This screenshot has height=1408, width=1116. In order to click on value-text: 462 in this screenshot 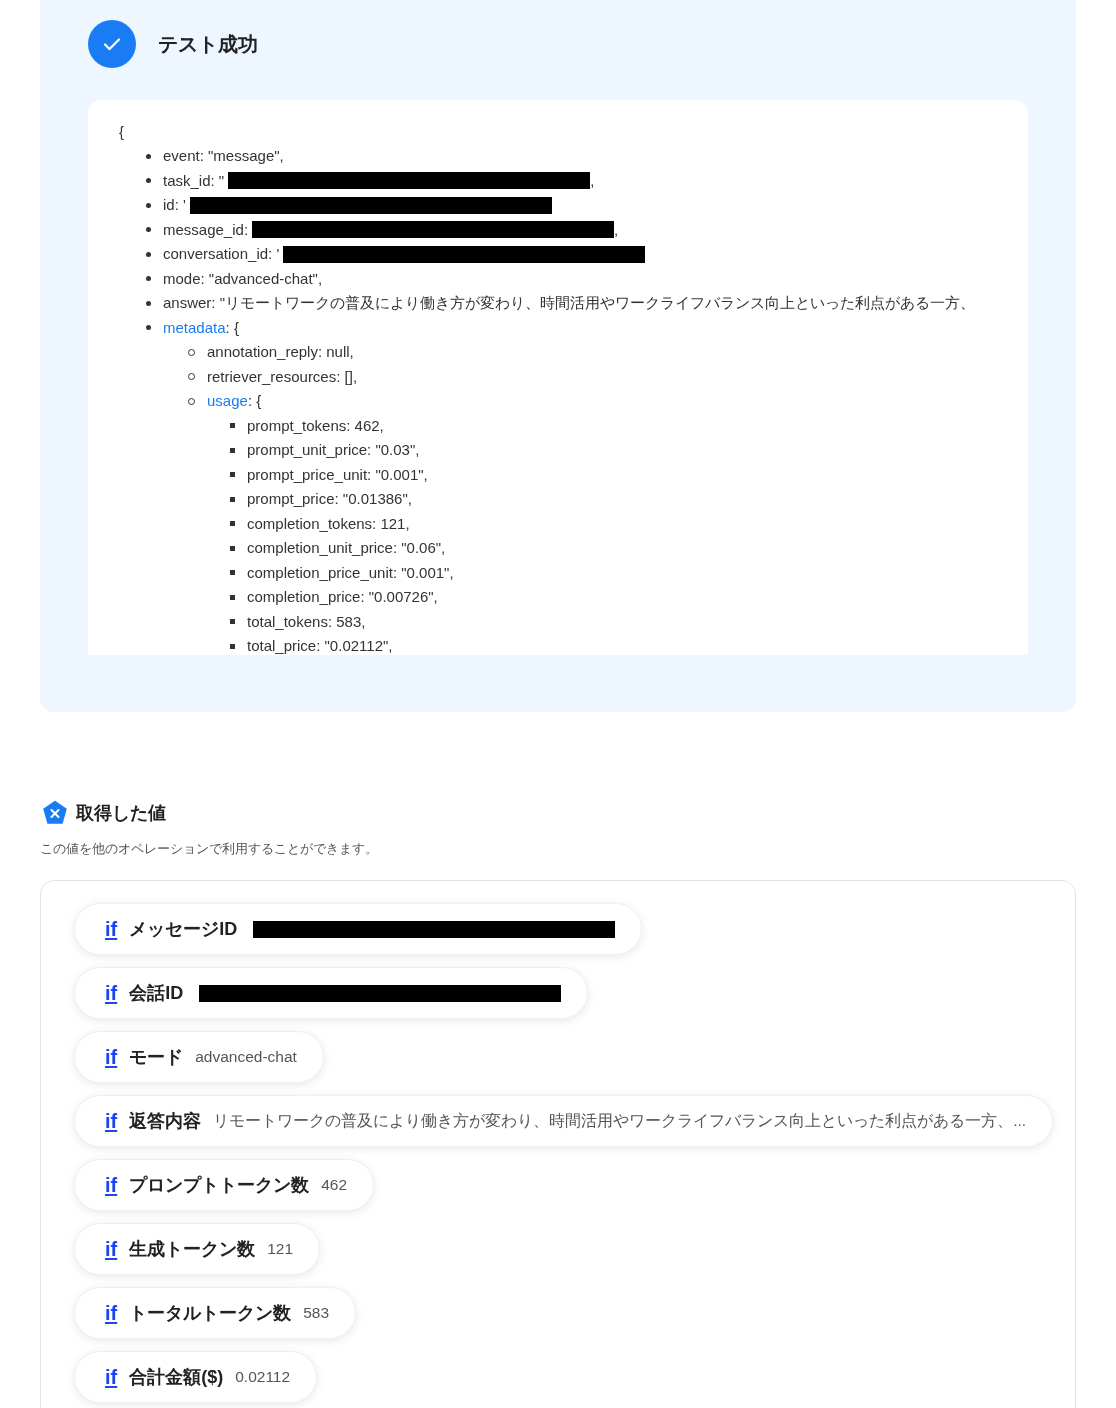, I will do `click(334, 1185)`.